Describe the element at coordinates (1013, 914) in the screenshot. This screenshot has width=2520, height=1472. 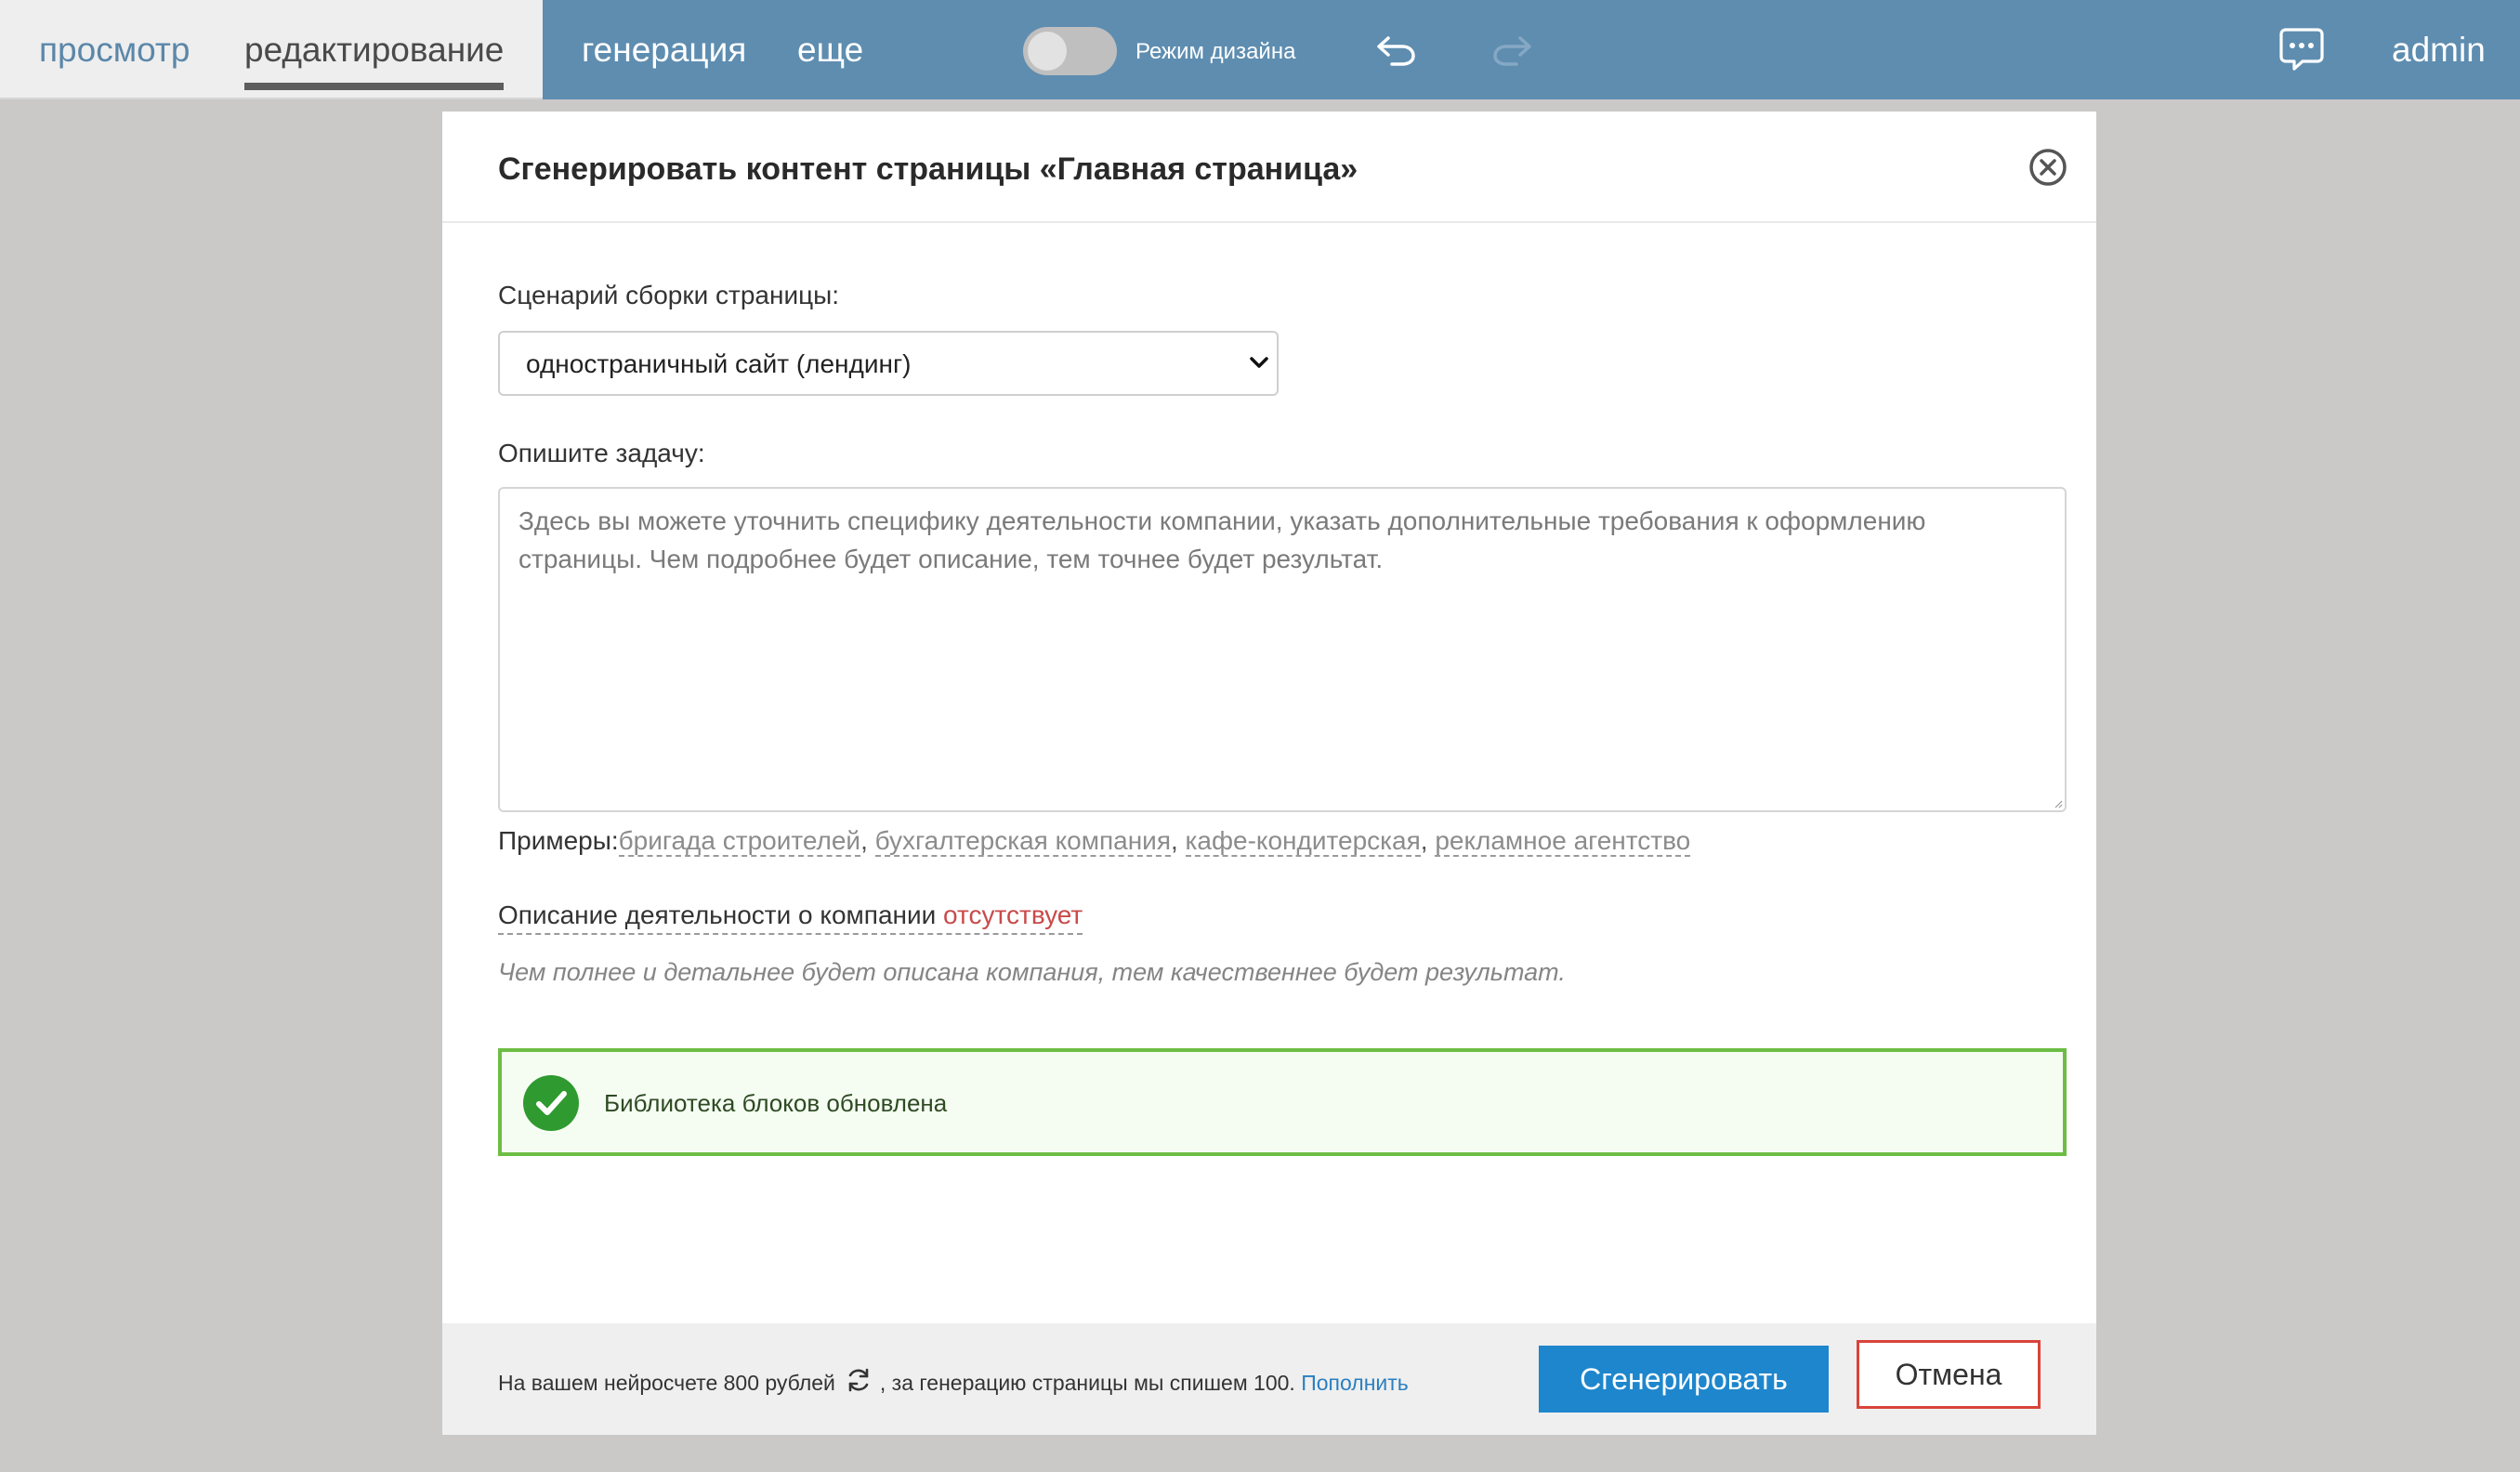
I see `company-description-status: отсутствует` at that location.